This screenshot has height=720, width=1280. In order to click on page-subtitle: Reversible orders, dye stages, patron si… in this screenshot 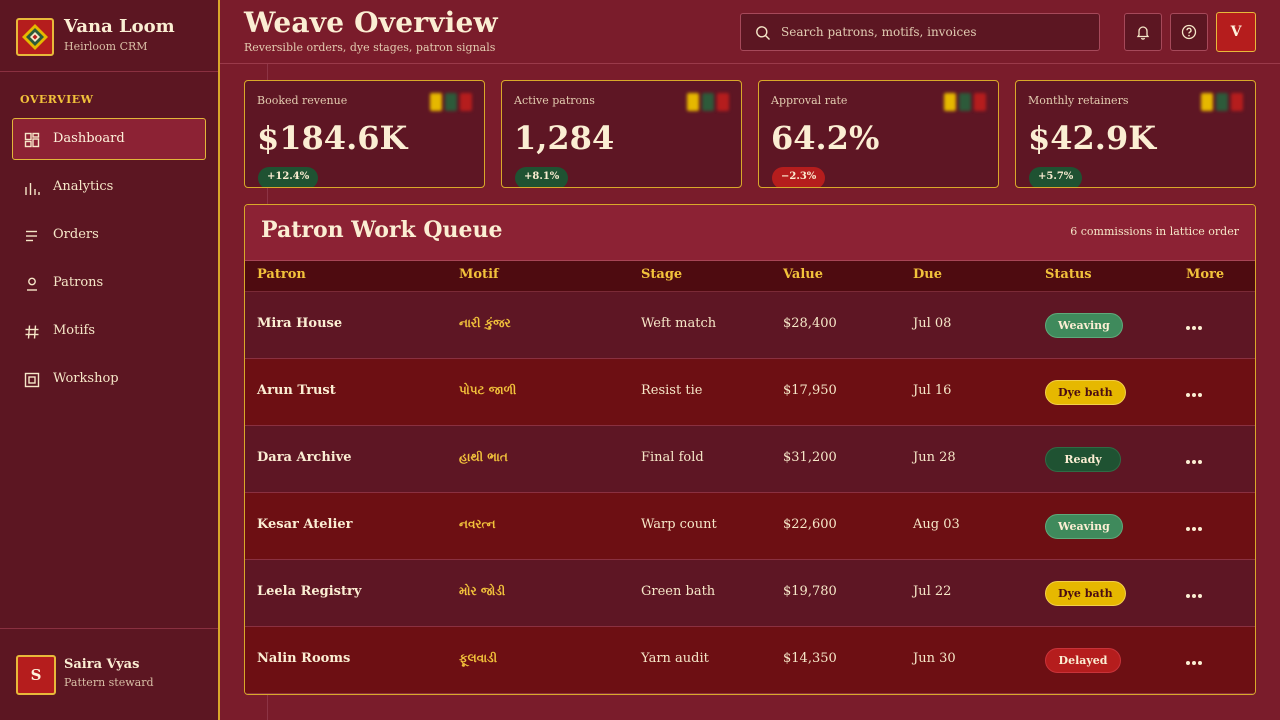, I will do `click(370, 47)`.